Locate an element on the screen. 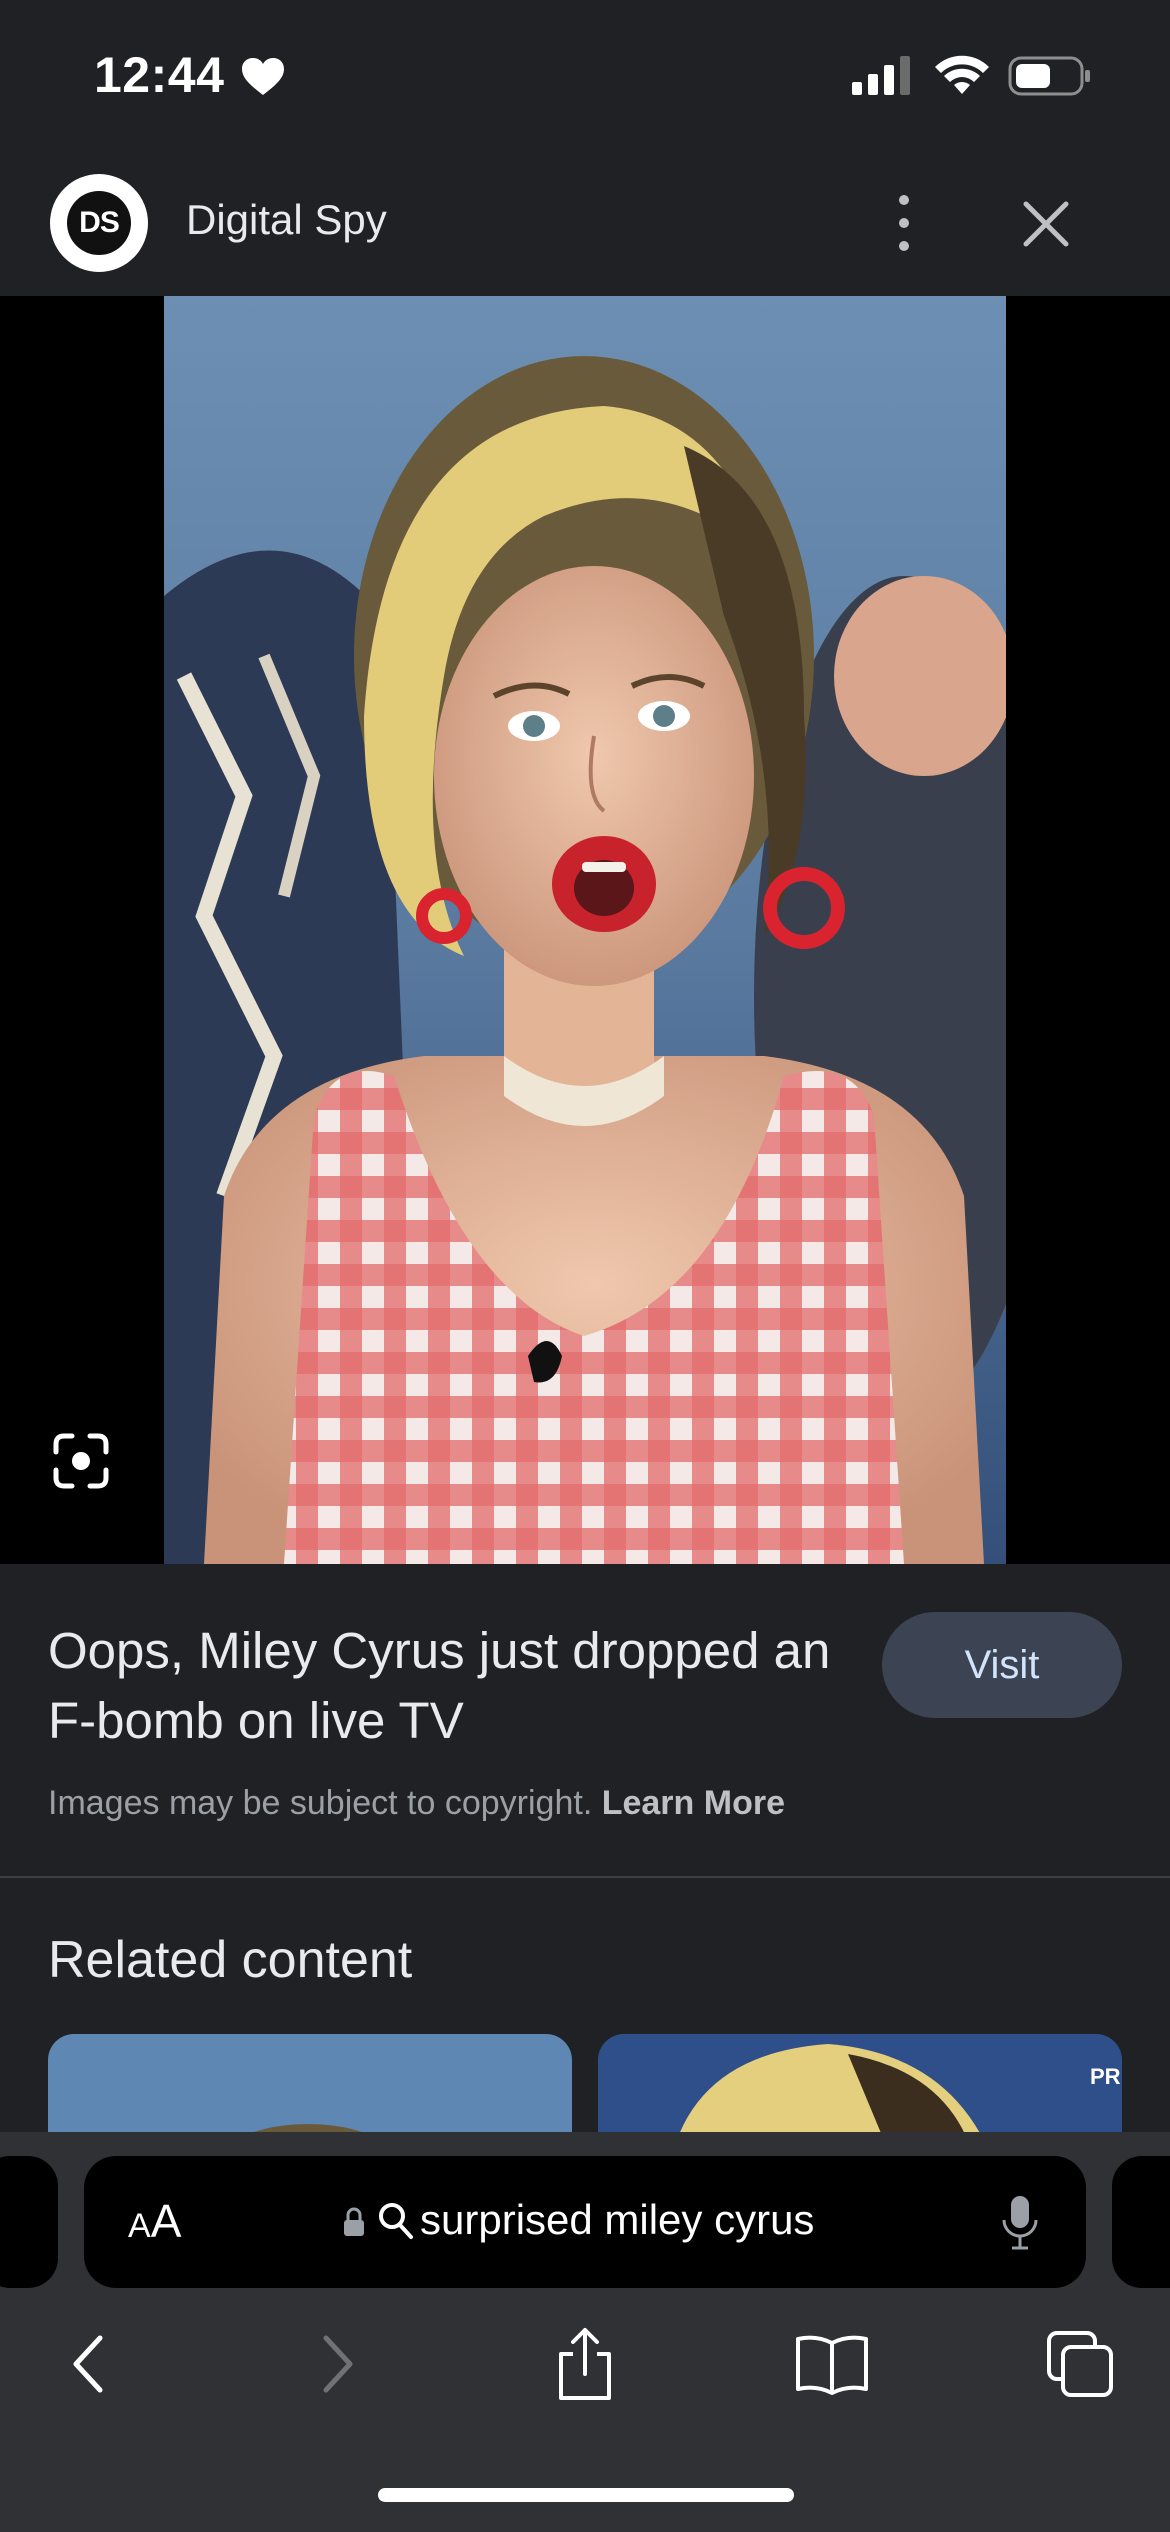  text-size-large-label: A is located at coordinates (166, 2221).